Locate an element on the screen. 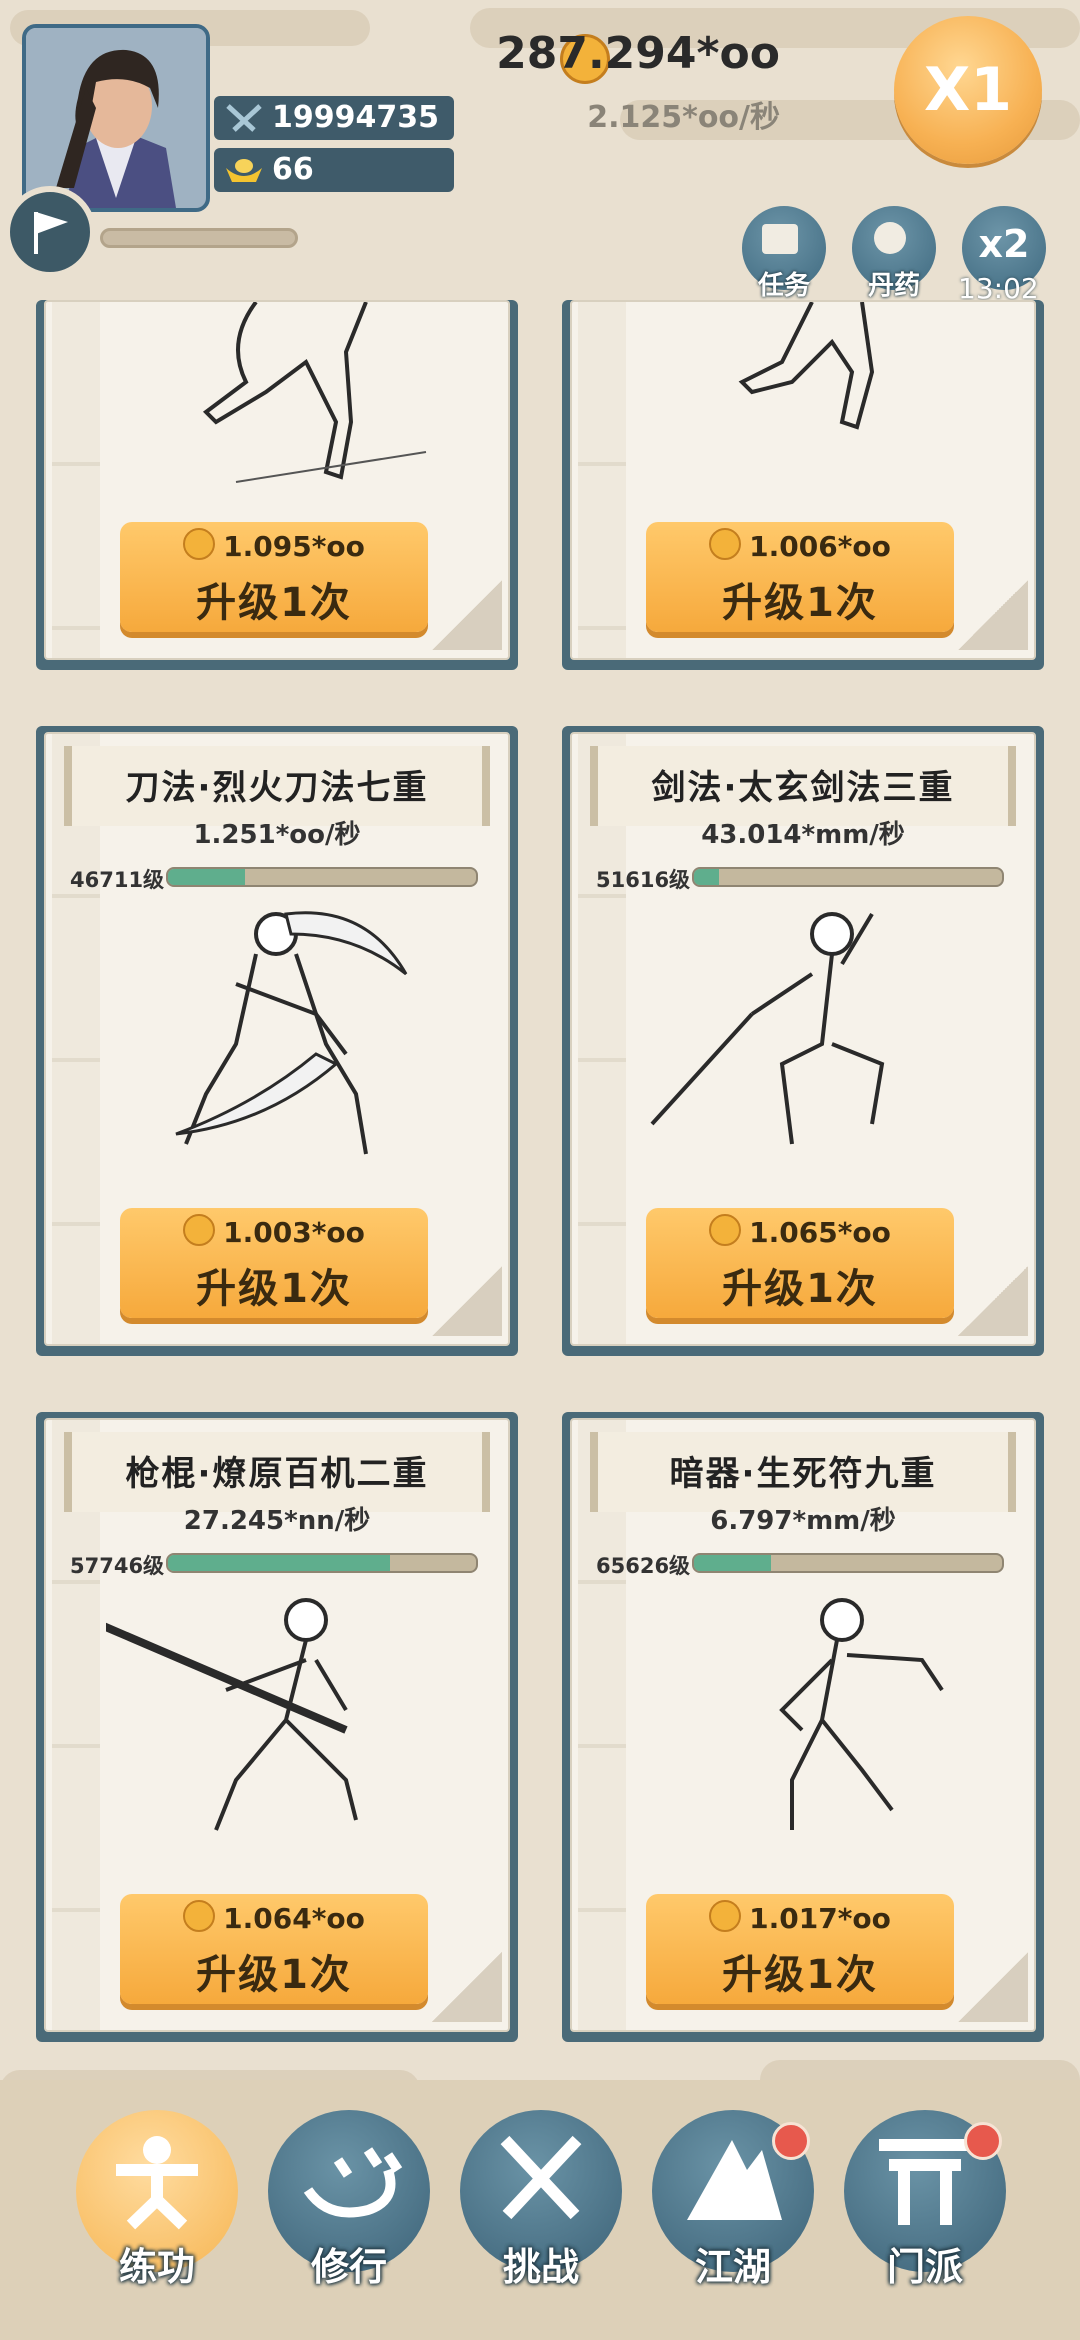 This screenshot has width=1080, height=2340. skill-level: 65626级 is located at coordinates (643, 1566).